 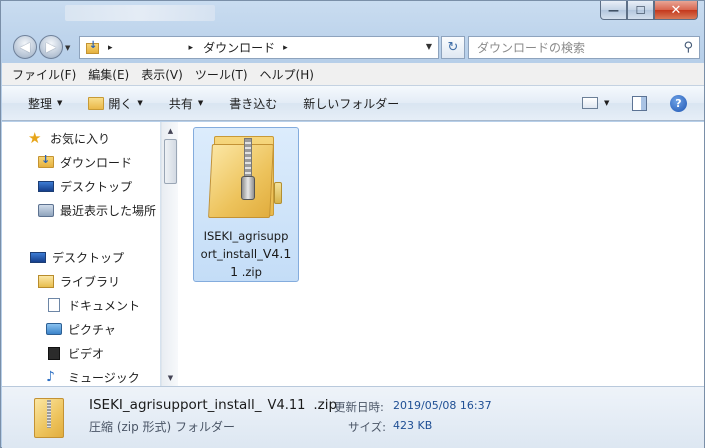 I want to click on search-input: ダウンロードの検索 ⚲, so click(x=584, y=47).